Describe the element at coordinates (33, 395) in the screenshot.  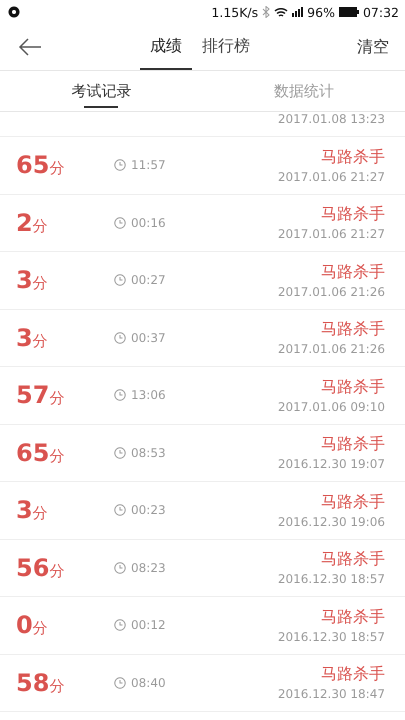
I see `score-value: 57` at that location.